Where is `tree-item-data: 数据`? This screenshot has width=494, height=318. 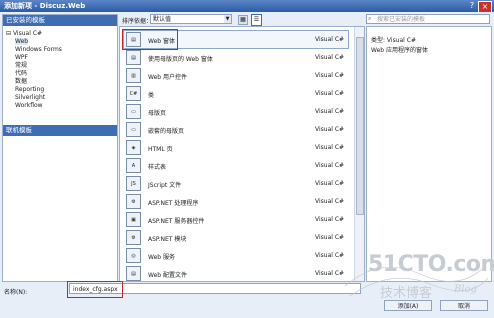 tree-item-data: 数据 is located at coordinates (21, 82).